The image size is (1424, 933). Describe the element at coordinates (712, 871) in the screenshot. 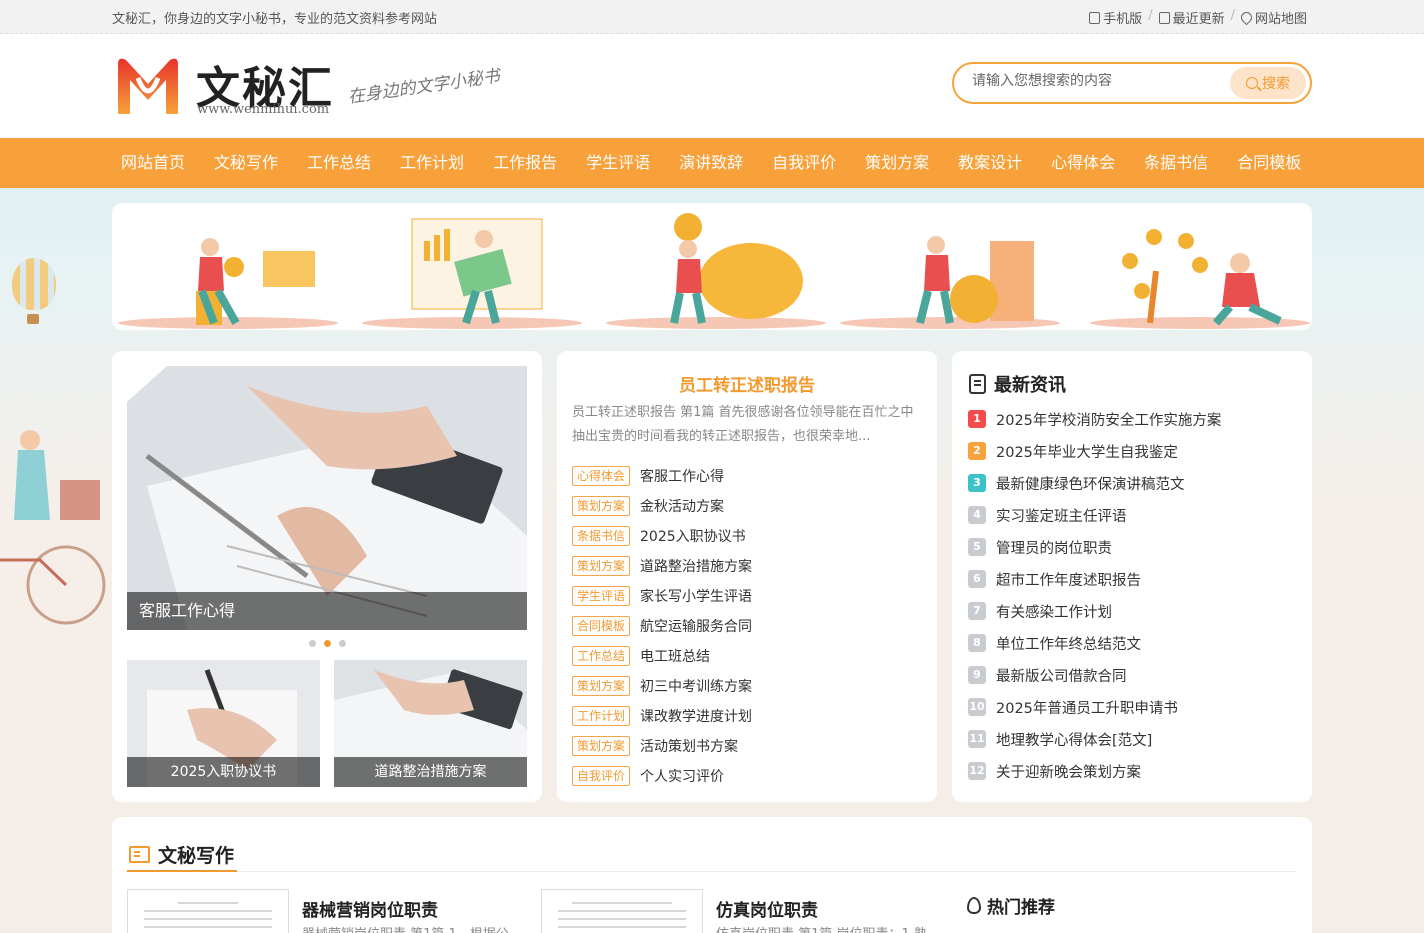

I see `section-divider` at that location.